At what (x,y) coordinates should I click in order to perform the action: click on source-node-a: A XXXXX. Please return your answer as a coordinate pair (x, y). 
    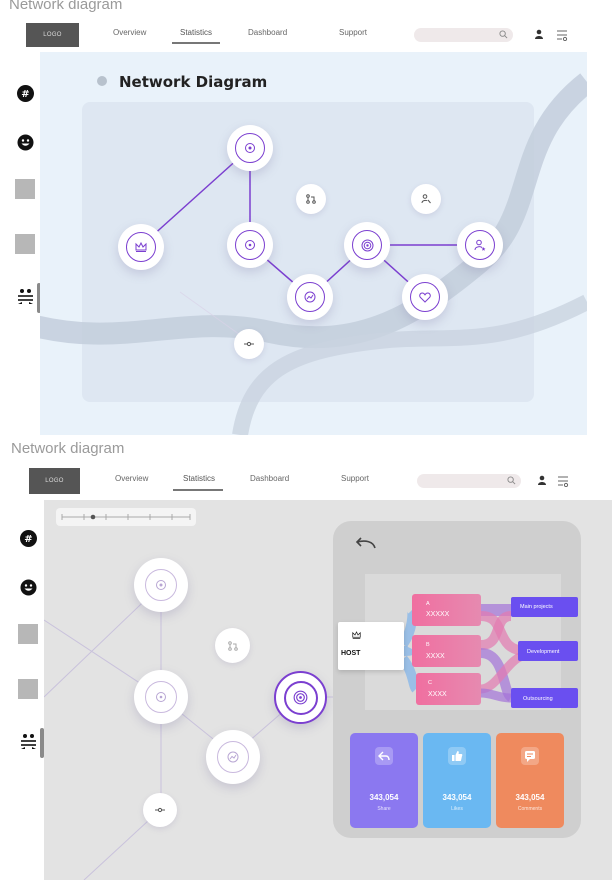
    Looking at the image, I should click on (446, 610).